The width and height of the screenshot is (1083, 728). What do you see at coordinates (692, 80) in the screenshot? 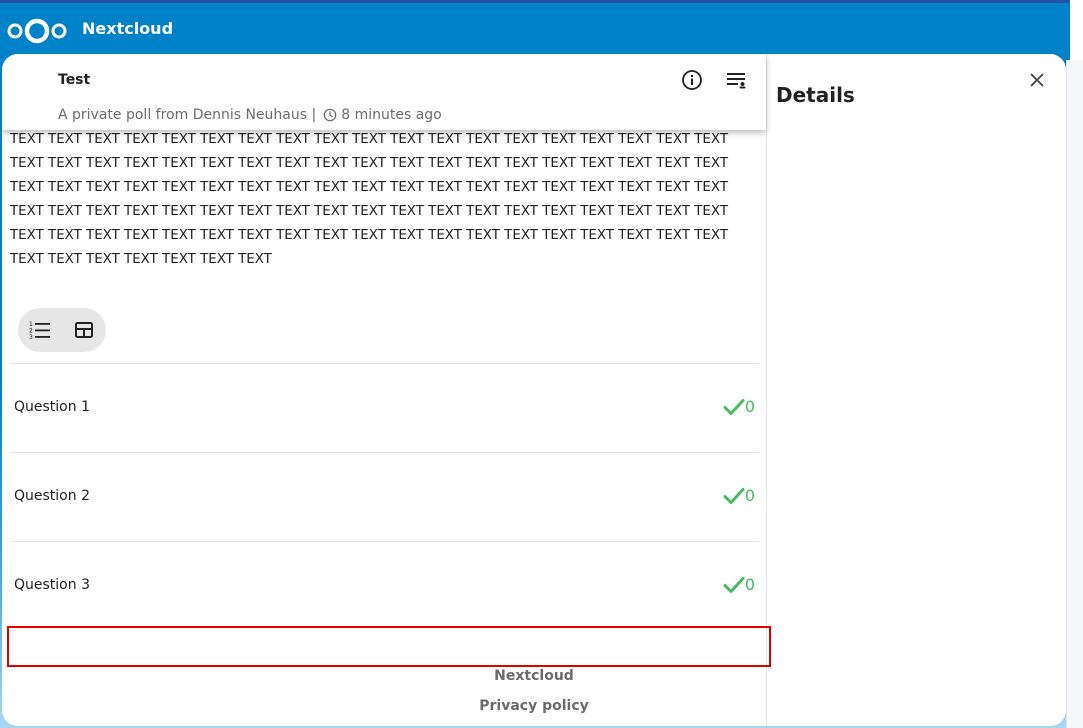
I see `info-icon` at bounding box center [692, 80].